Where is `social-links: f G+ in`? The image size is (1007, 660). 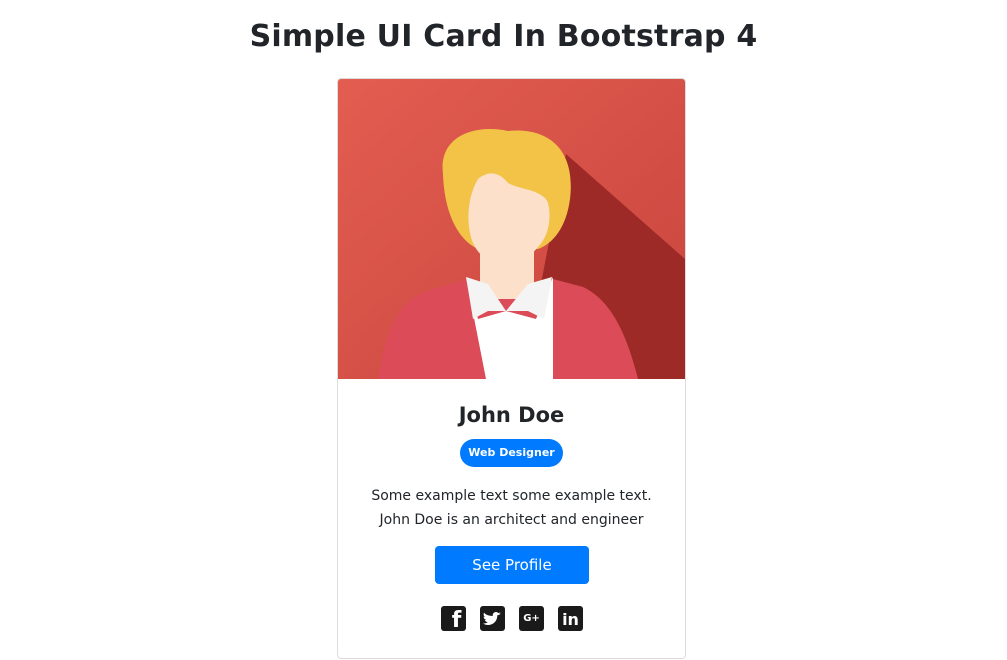 social-links: f G+ in is located at coordinates (512, 619).